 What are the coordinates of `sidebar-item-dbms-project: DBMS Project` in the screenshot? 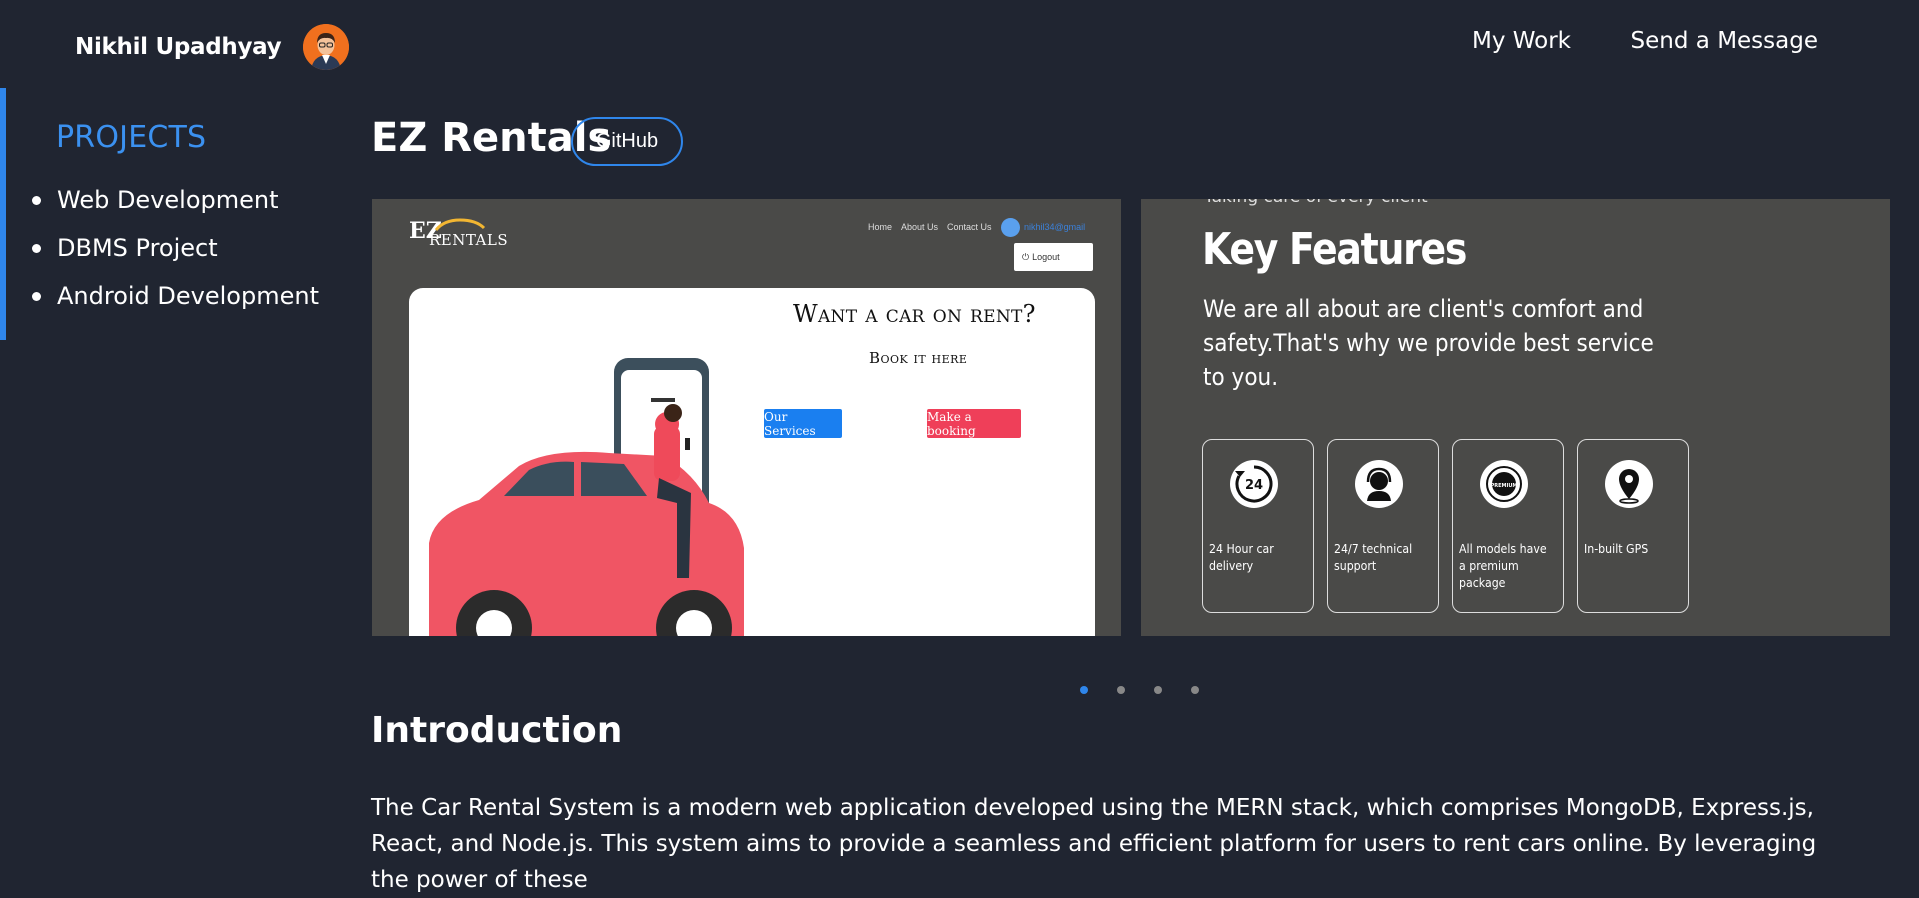 It's located at (175, 248).